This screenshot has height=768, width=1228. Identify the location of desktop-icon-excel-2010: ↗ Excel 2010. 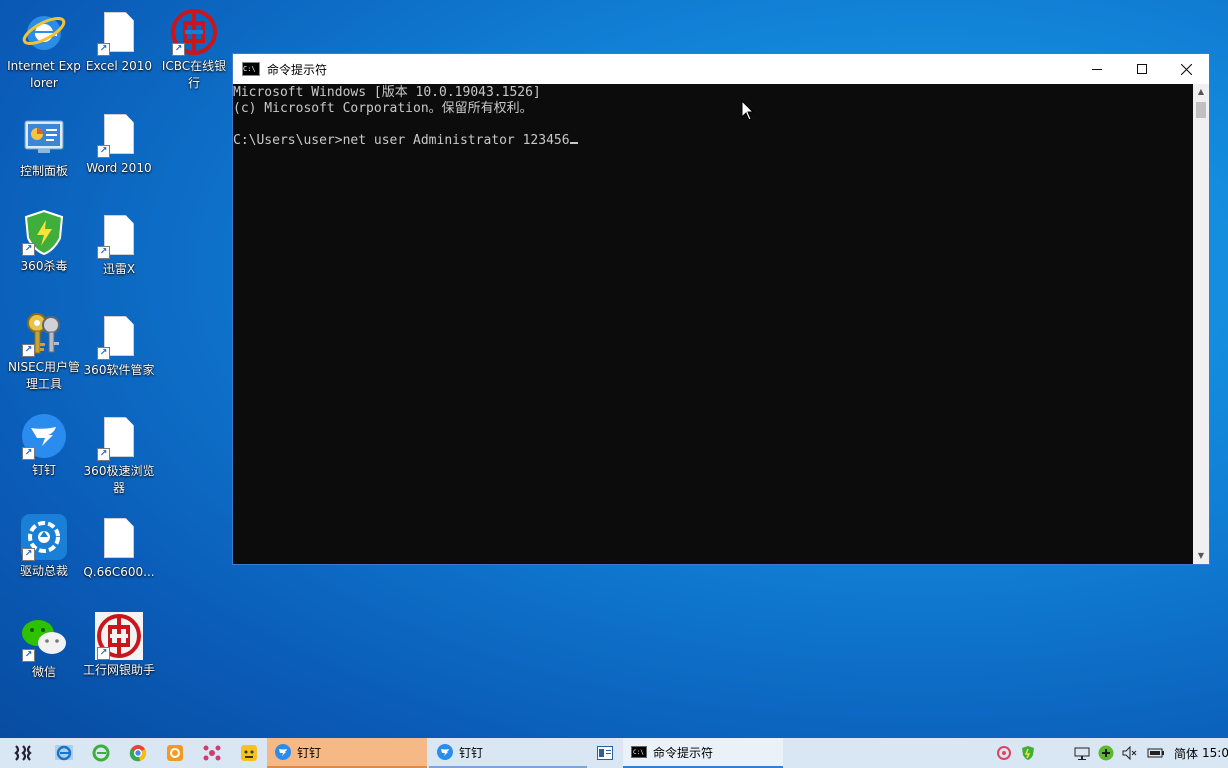
(119, 41).